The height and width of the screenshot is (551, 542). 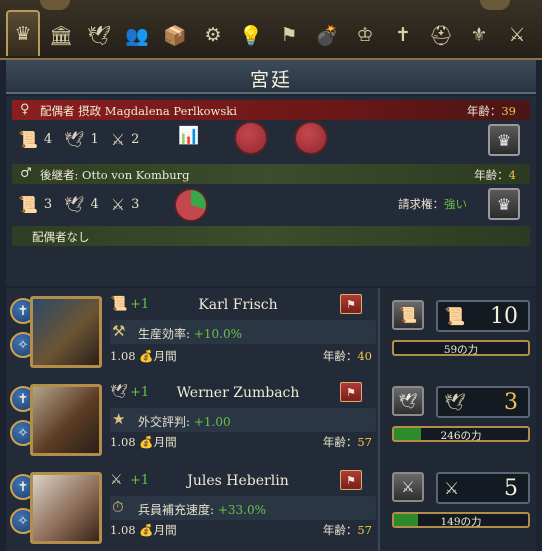 I want to click on consort-stats: 📜 4 🕊 1 ⚔ 2, so click(x=84, y=139).